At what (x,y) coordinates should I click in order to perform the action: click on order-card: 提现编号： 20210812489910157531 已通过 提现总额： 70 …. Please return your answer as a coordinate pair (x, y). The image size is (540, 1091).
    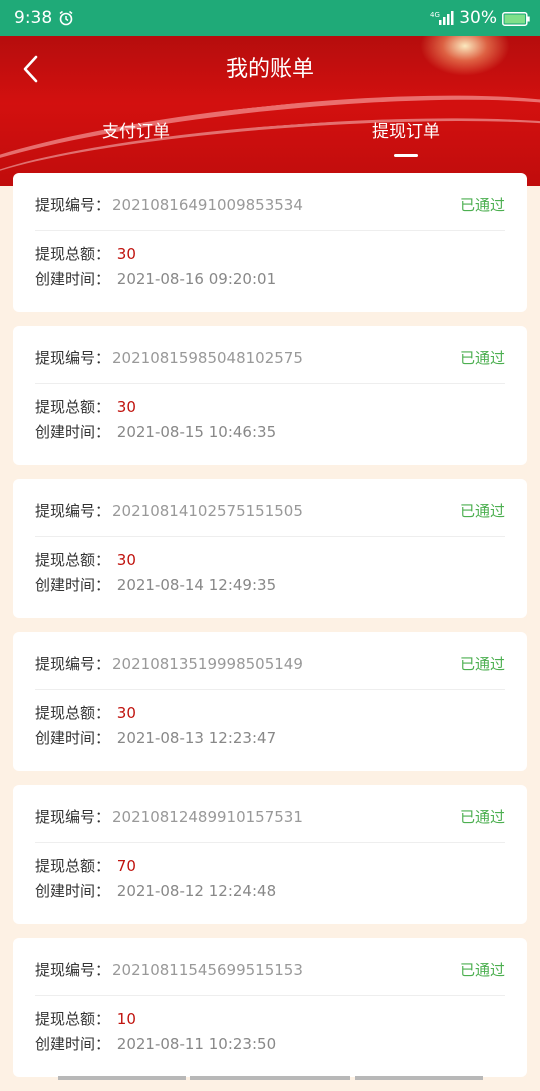
    Looking at the image, I should click on (270, 854).